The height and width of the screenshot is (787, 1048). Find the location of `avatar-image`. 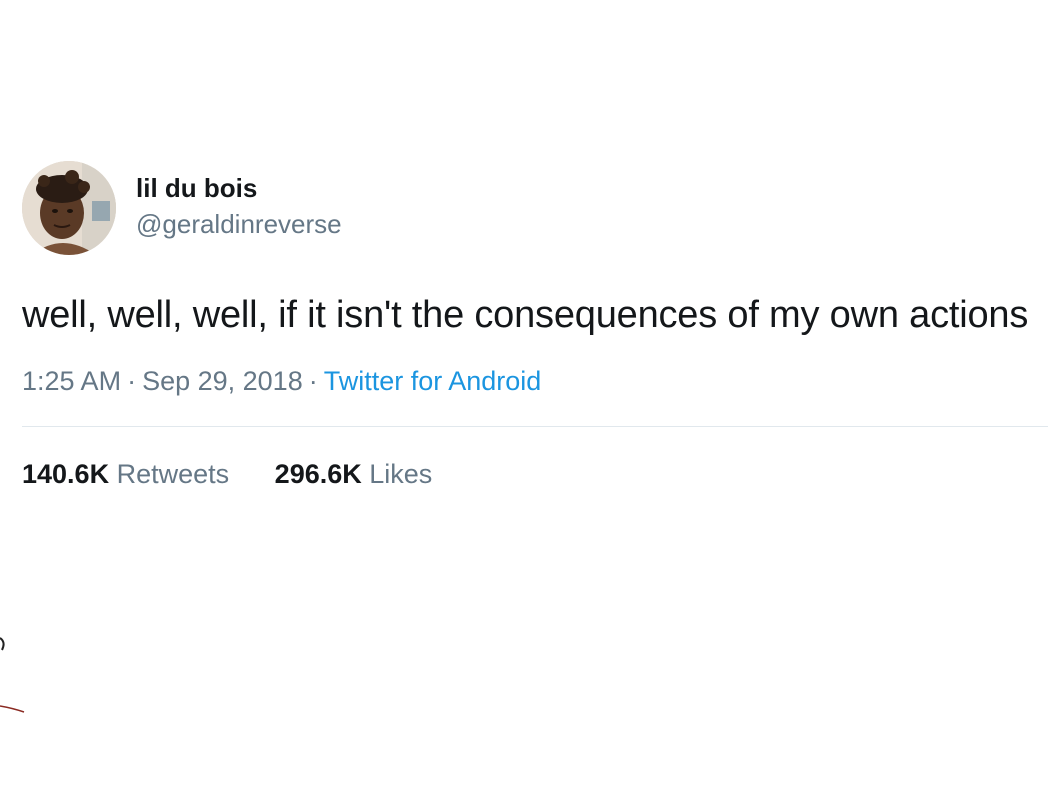

avatar-image is located at coordinates (69, 208).